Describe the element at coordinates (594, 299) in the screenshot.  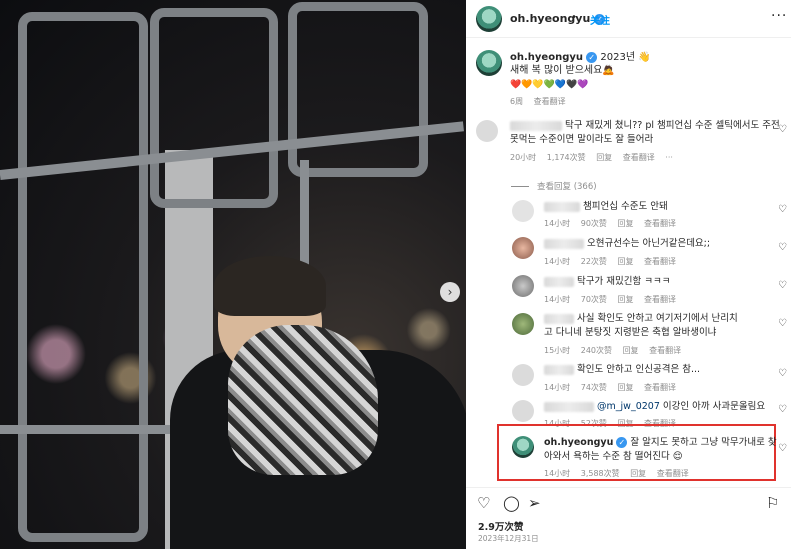
I see `reply-likes: 70次赞` at that location.